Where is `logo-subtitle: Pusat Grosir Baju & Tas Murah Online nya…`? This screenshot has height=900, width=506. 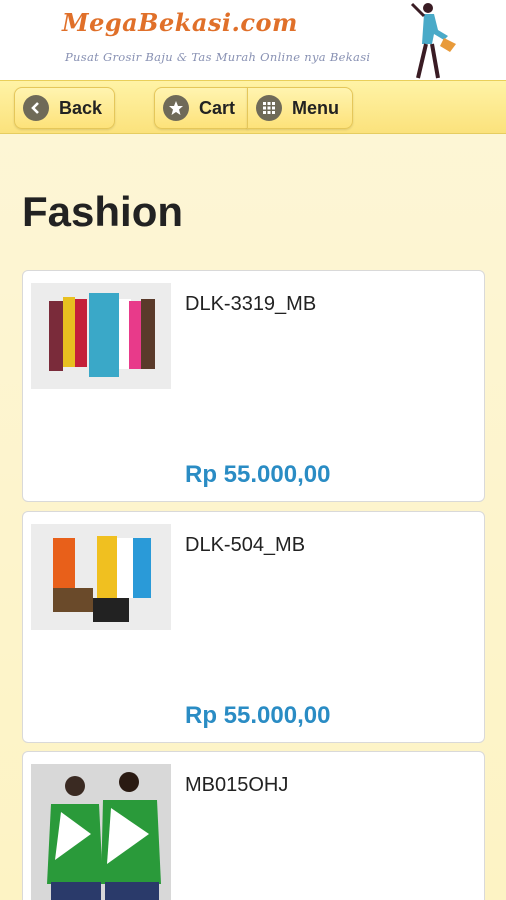
logo-subtitle: Pusat Grosir Baju & Tas Murah Online nya… is located at coordinates (218, 57).